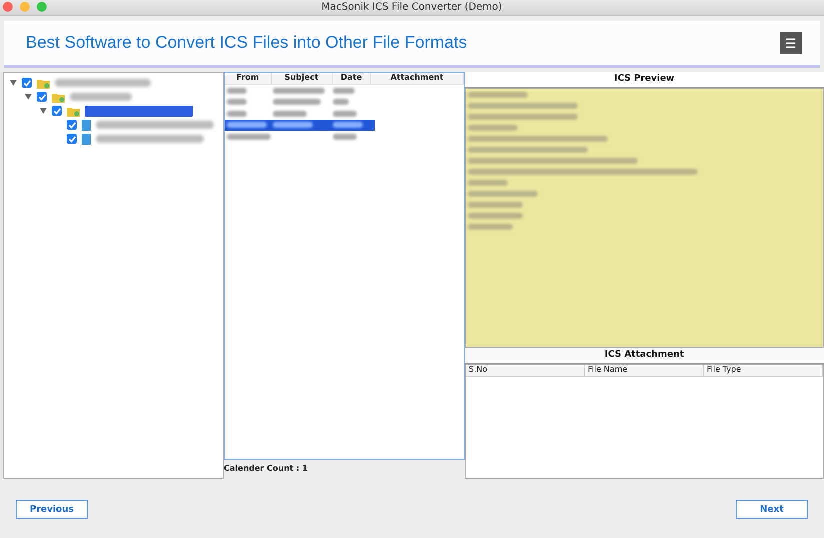 Image resolution: width=824 pixels, height=538 pixels. What do you see at coordinates (266, 469) in the screenshot?
I see `calendar-count: Calender Count : 1` at bounding box center [266, 469].